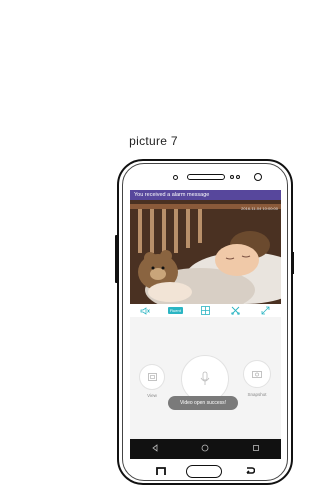 Image resolution: width=320 pixels, height=488 pixels. I want to click on fluent-label: Fluent, so click(175, 310).